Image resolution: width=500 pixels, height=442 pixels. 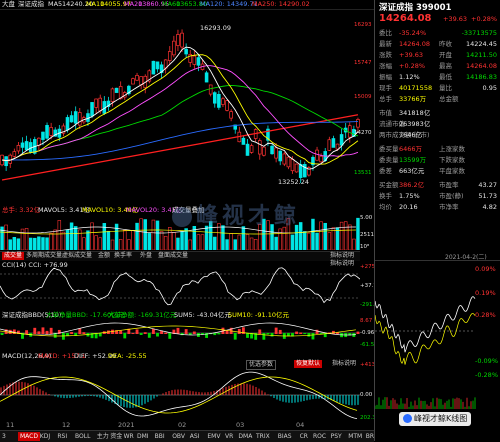 What do you see at coordinates (405, 18) in the screenshot?
I see `quote-price: 14264.08` at bounding box center [405, 18].